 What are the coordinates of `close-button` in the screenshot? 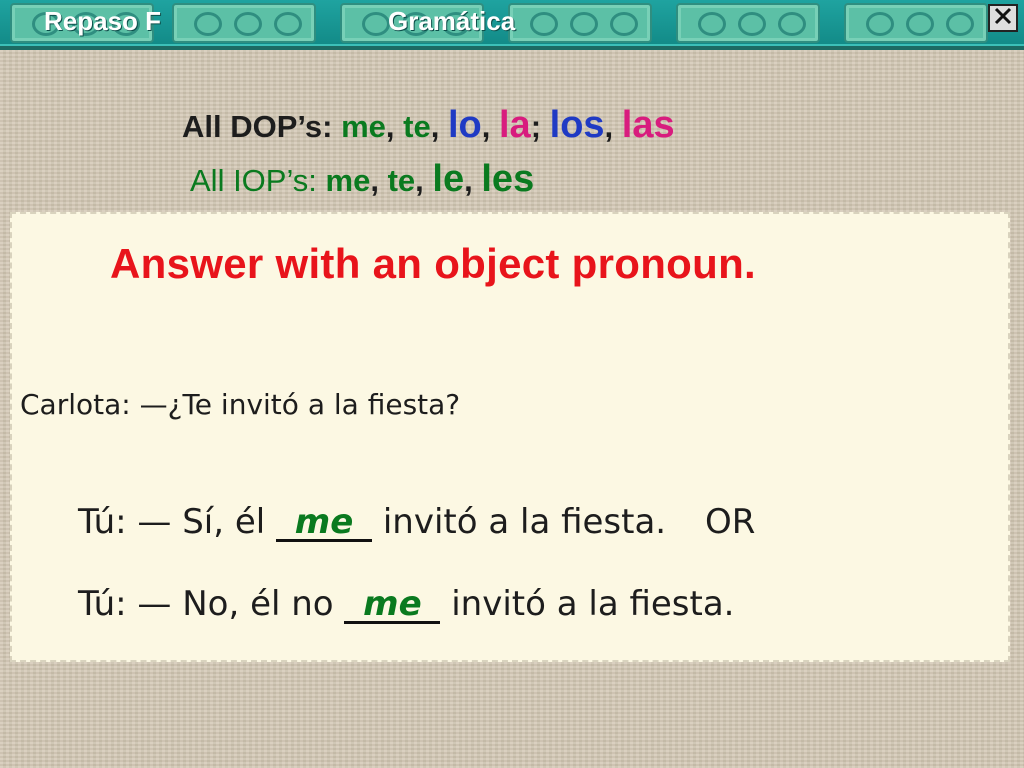 It's located at (1003, 18).